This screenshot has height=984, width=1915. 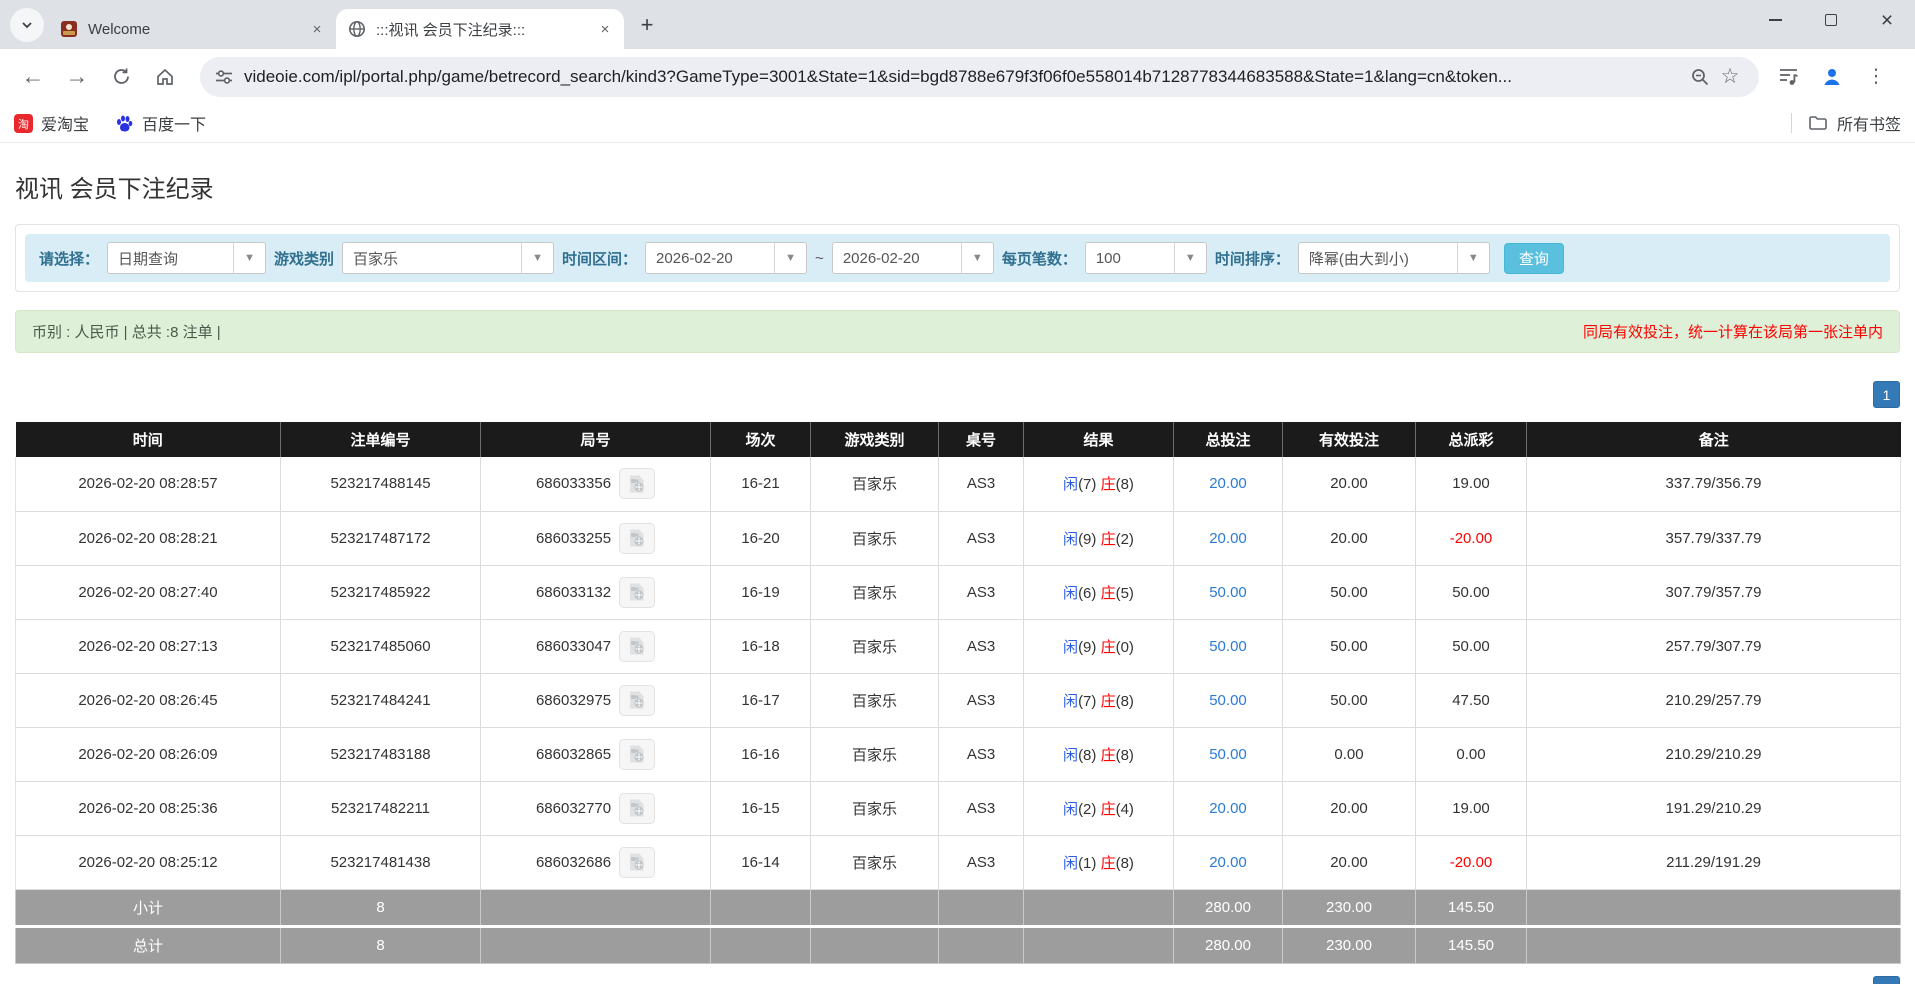 What do you see at coordinates (160, 123) in the screenshot?
I see `bookmark-baidu: 百度一下` at bounding box center [160, 123].